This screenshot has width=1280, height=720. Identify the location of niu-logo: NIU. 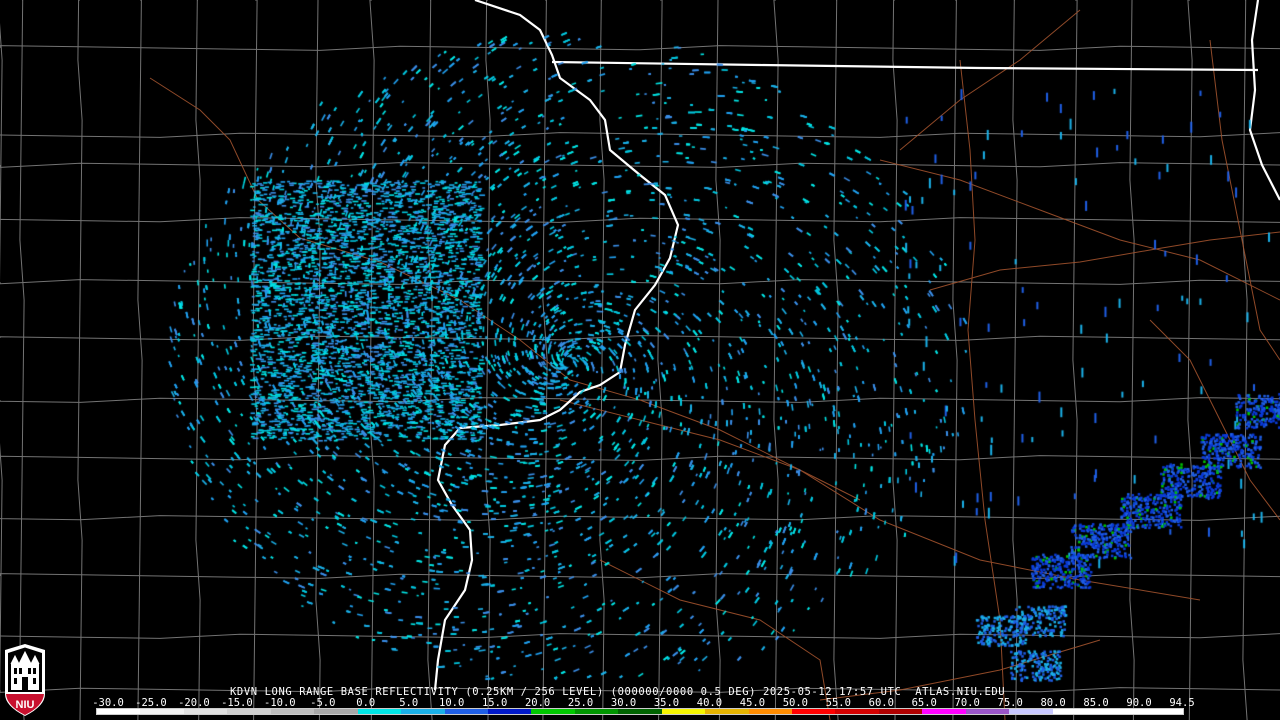
(25, 680).